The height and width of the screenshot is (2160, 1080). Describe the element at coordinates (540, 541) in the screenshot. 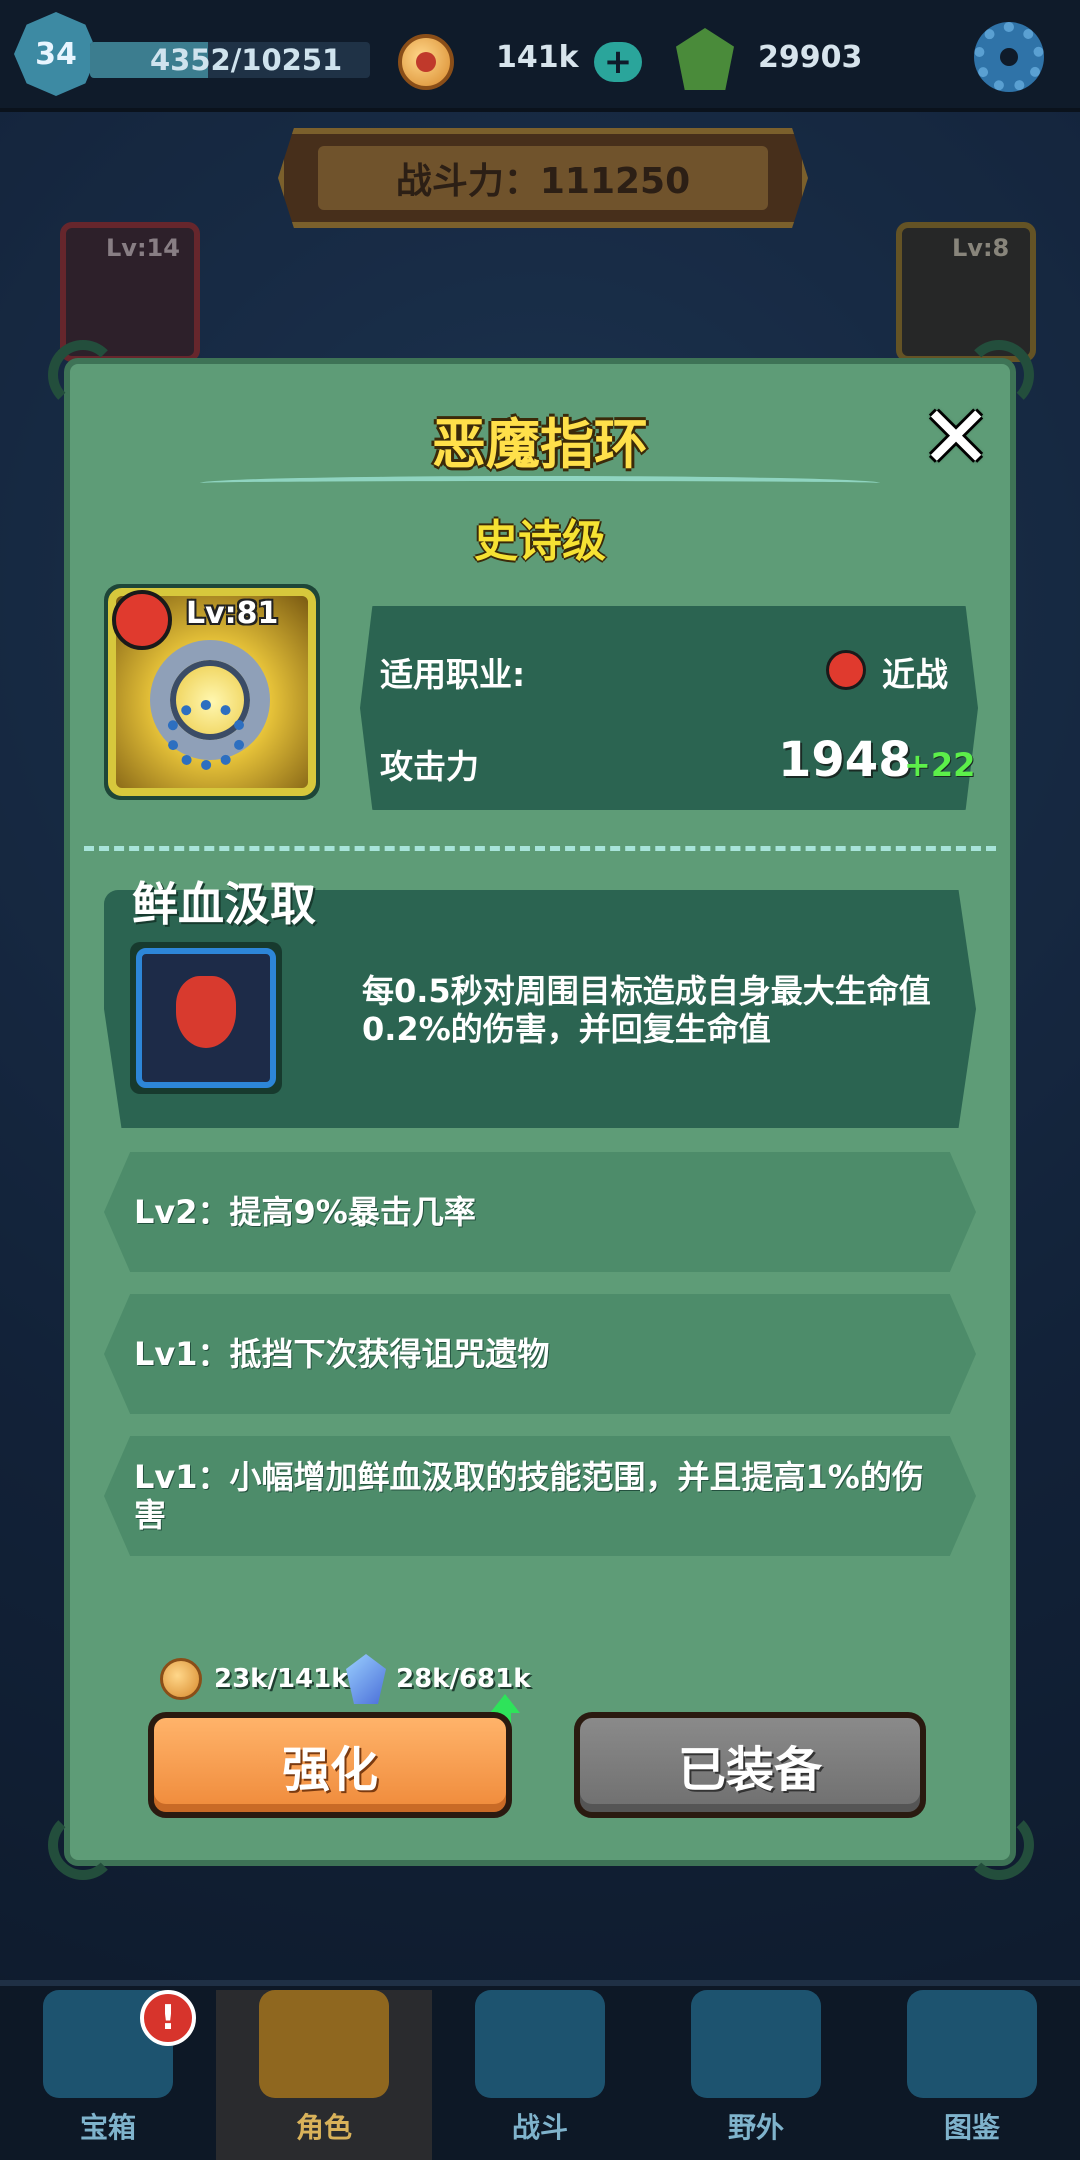

I see `item-rarity: 史诗级` at that location.